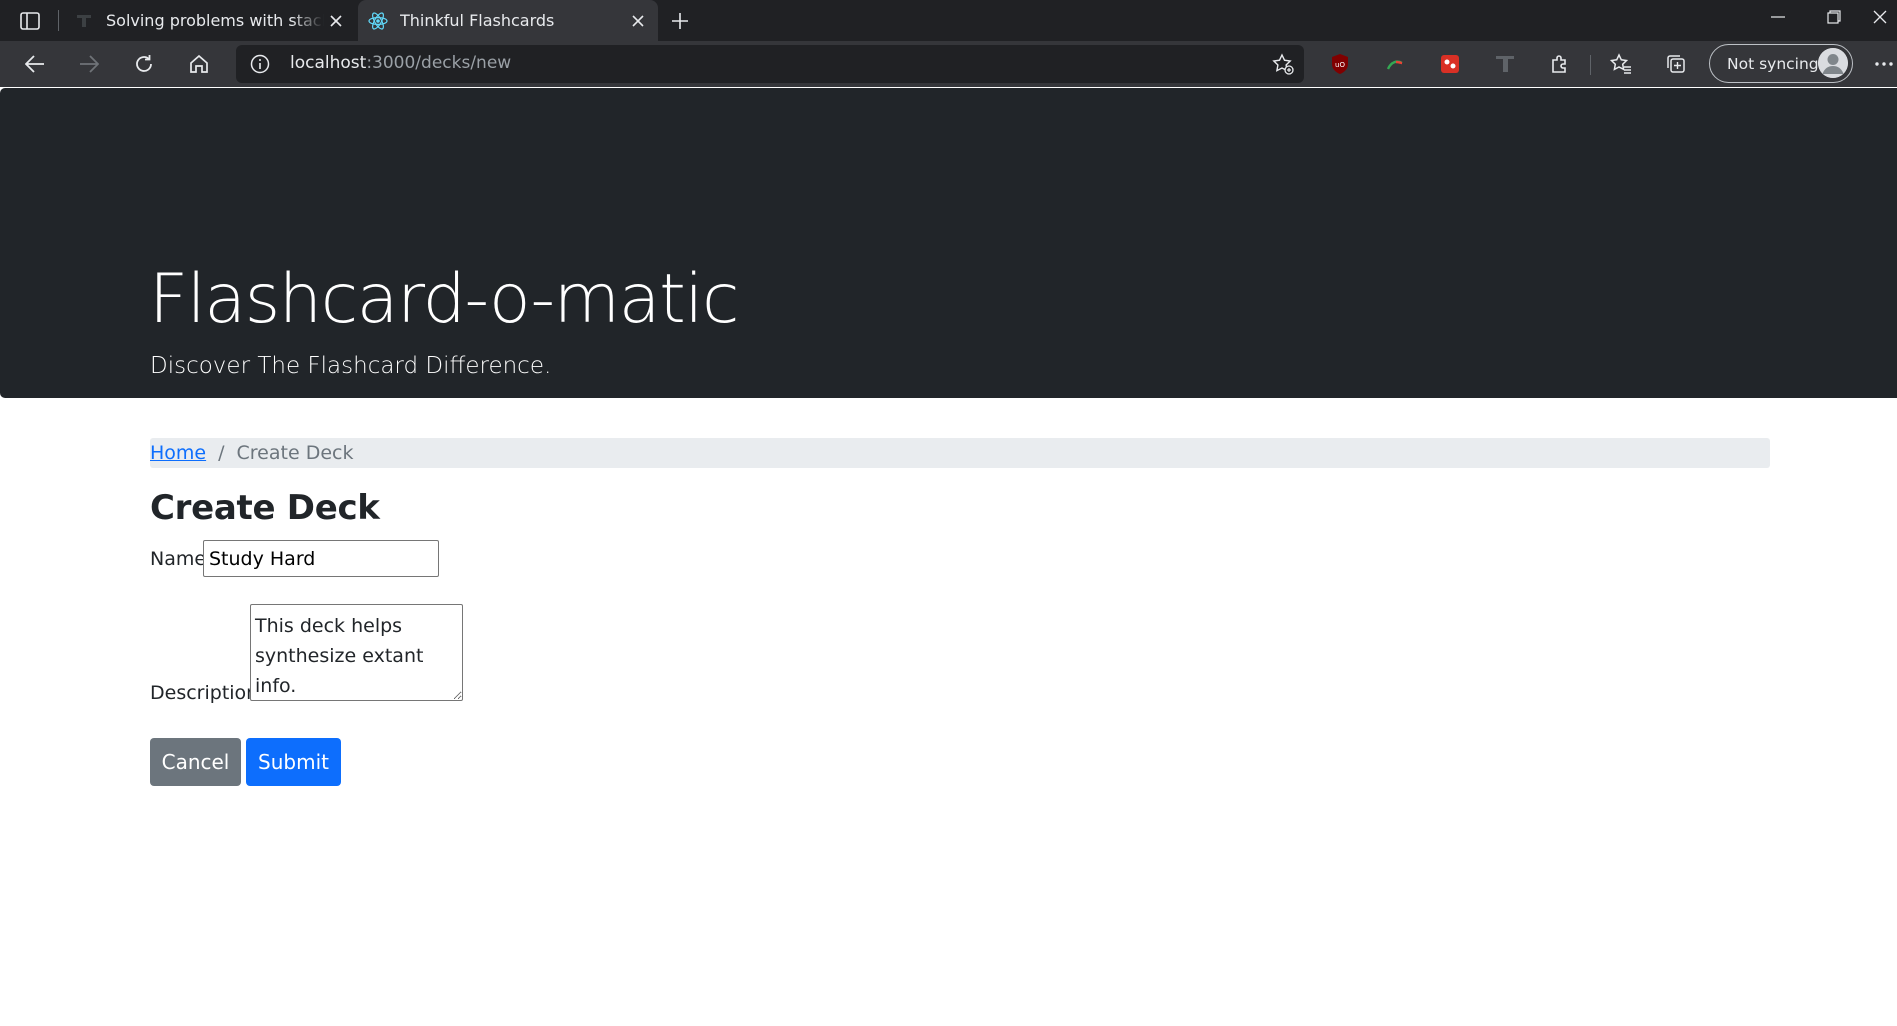  I want to click on extensions-puzzle-icon, so click(1560, 64).